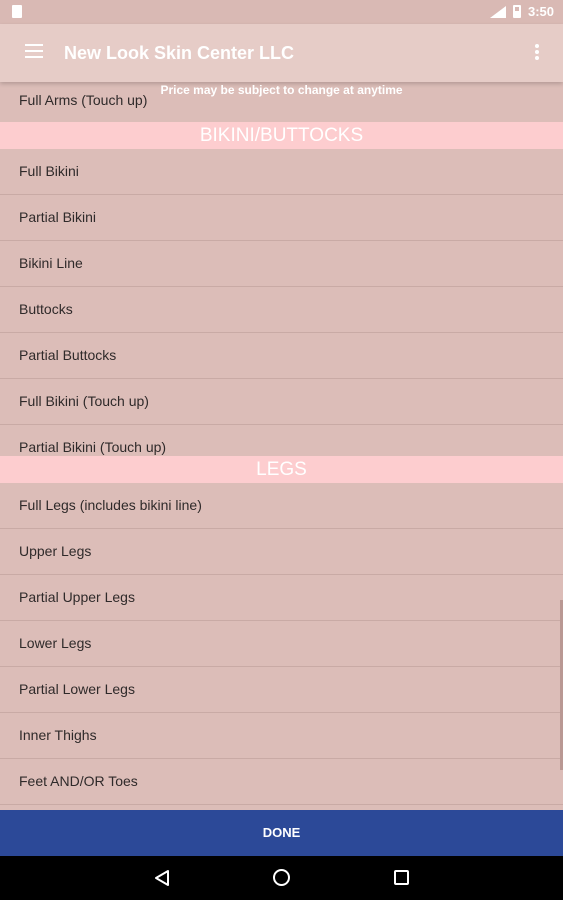  What do you see at coordinates (68, 355) in the screenshot?
I see `list-item-label: Partial Buttocks` at bounding box center [68, 355].